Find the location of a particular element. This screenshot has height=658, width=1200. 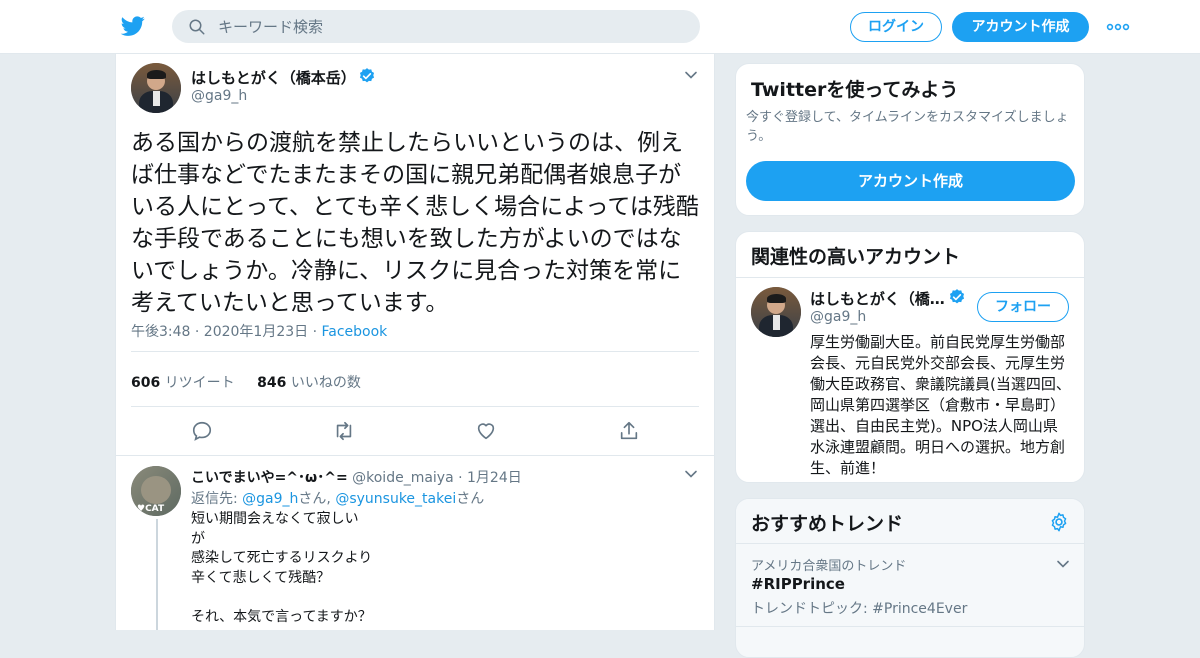

avatar-label: ♥CAT is located at coordinates (151, 509).